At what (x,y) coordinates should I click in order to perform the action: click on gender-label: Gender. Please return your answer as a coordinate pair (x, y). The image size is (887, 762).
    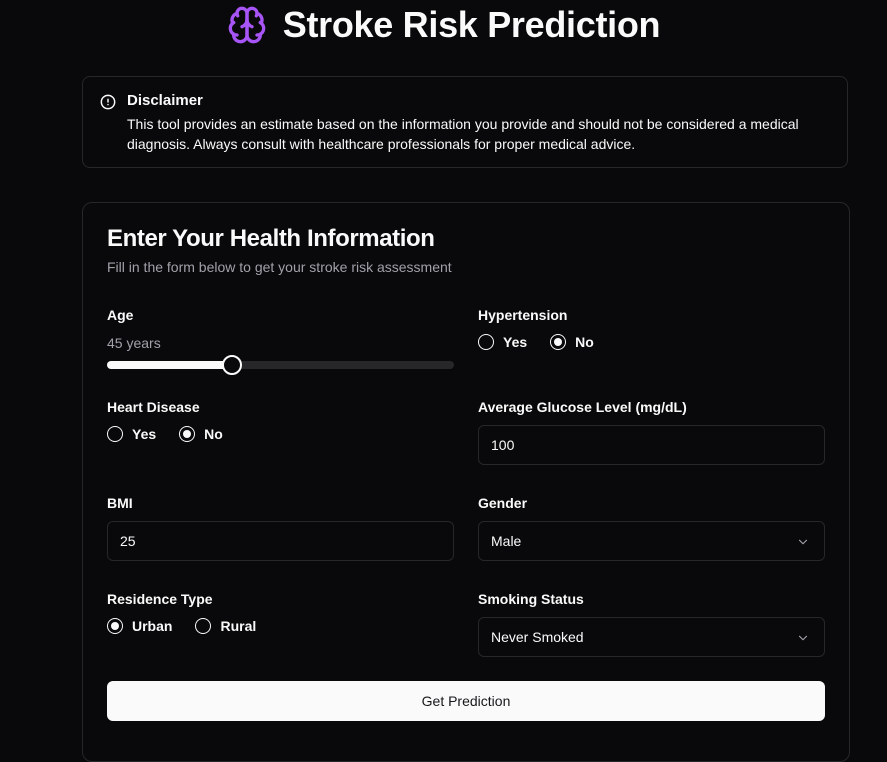
    Looking at the image, I should click on (503, 503).